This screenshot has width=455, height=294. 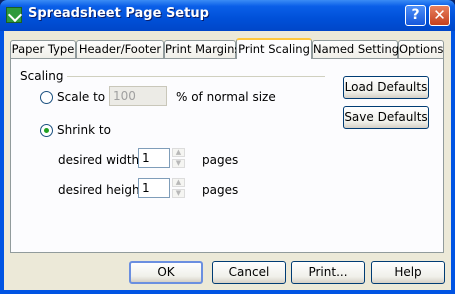 What do you see at coordinates (81, 97) in the screenshot?
I see `scale-to-label: Scale to` at bounding box center [81, 97].